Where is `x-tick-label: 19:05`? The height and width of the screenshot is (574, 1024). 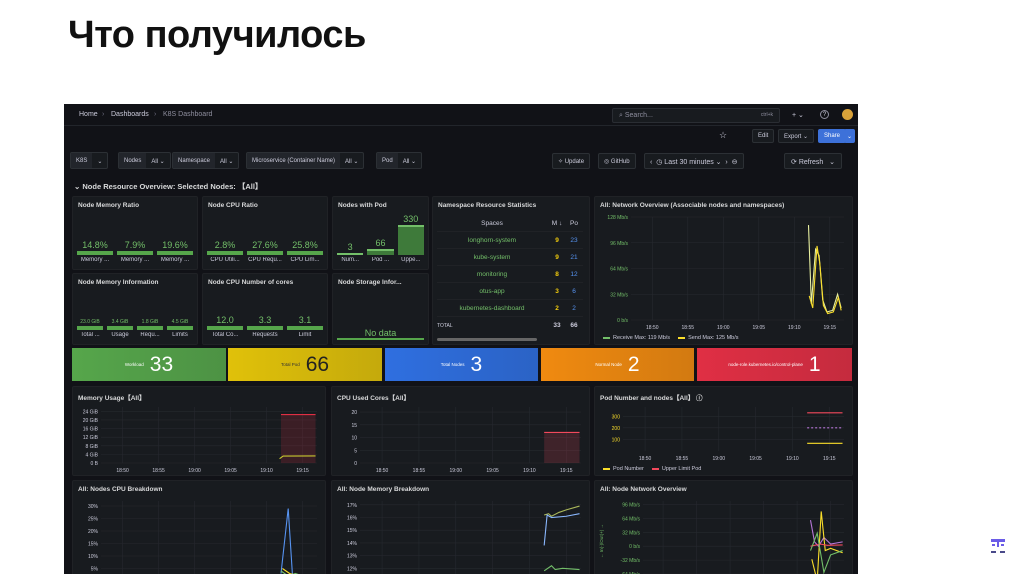 x-tick-label: 19:05 is located at coordinates (759, 328).